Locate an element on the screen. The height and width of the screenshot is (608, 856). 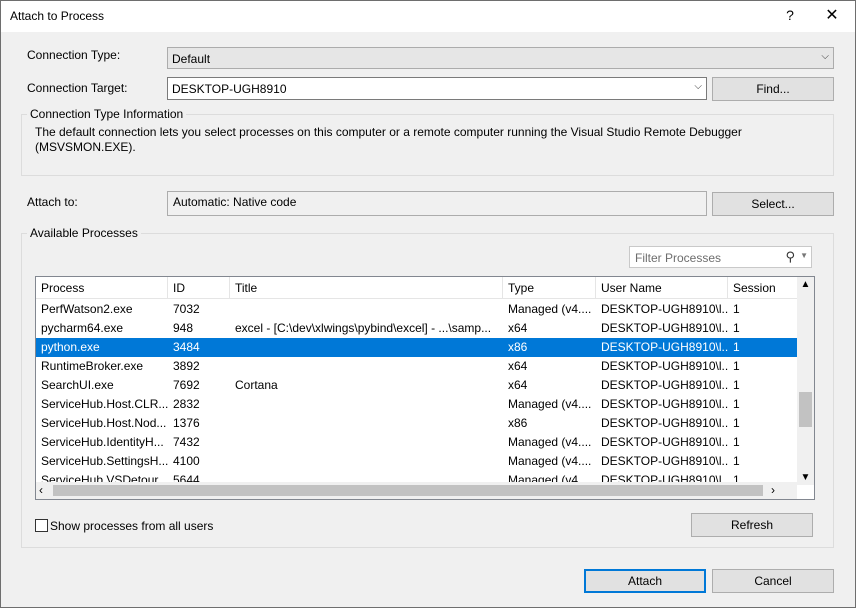
filter-processes-input: Filter Processes ⚲ ▼ is located at coordinates (720, 257).